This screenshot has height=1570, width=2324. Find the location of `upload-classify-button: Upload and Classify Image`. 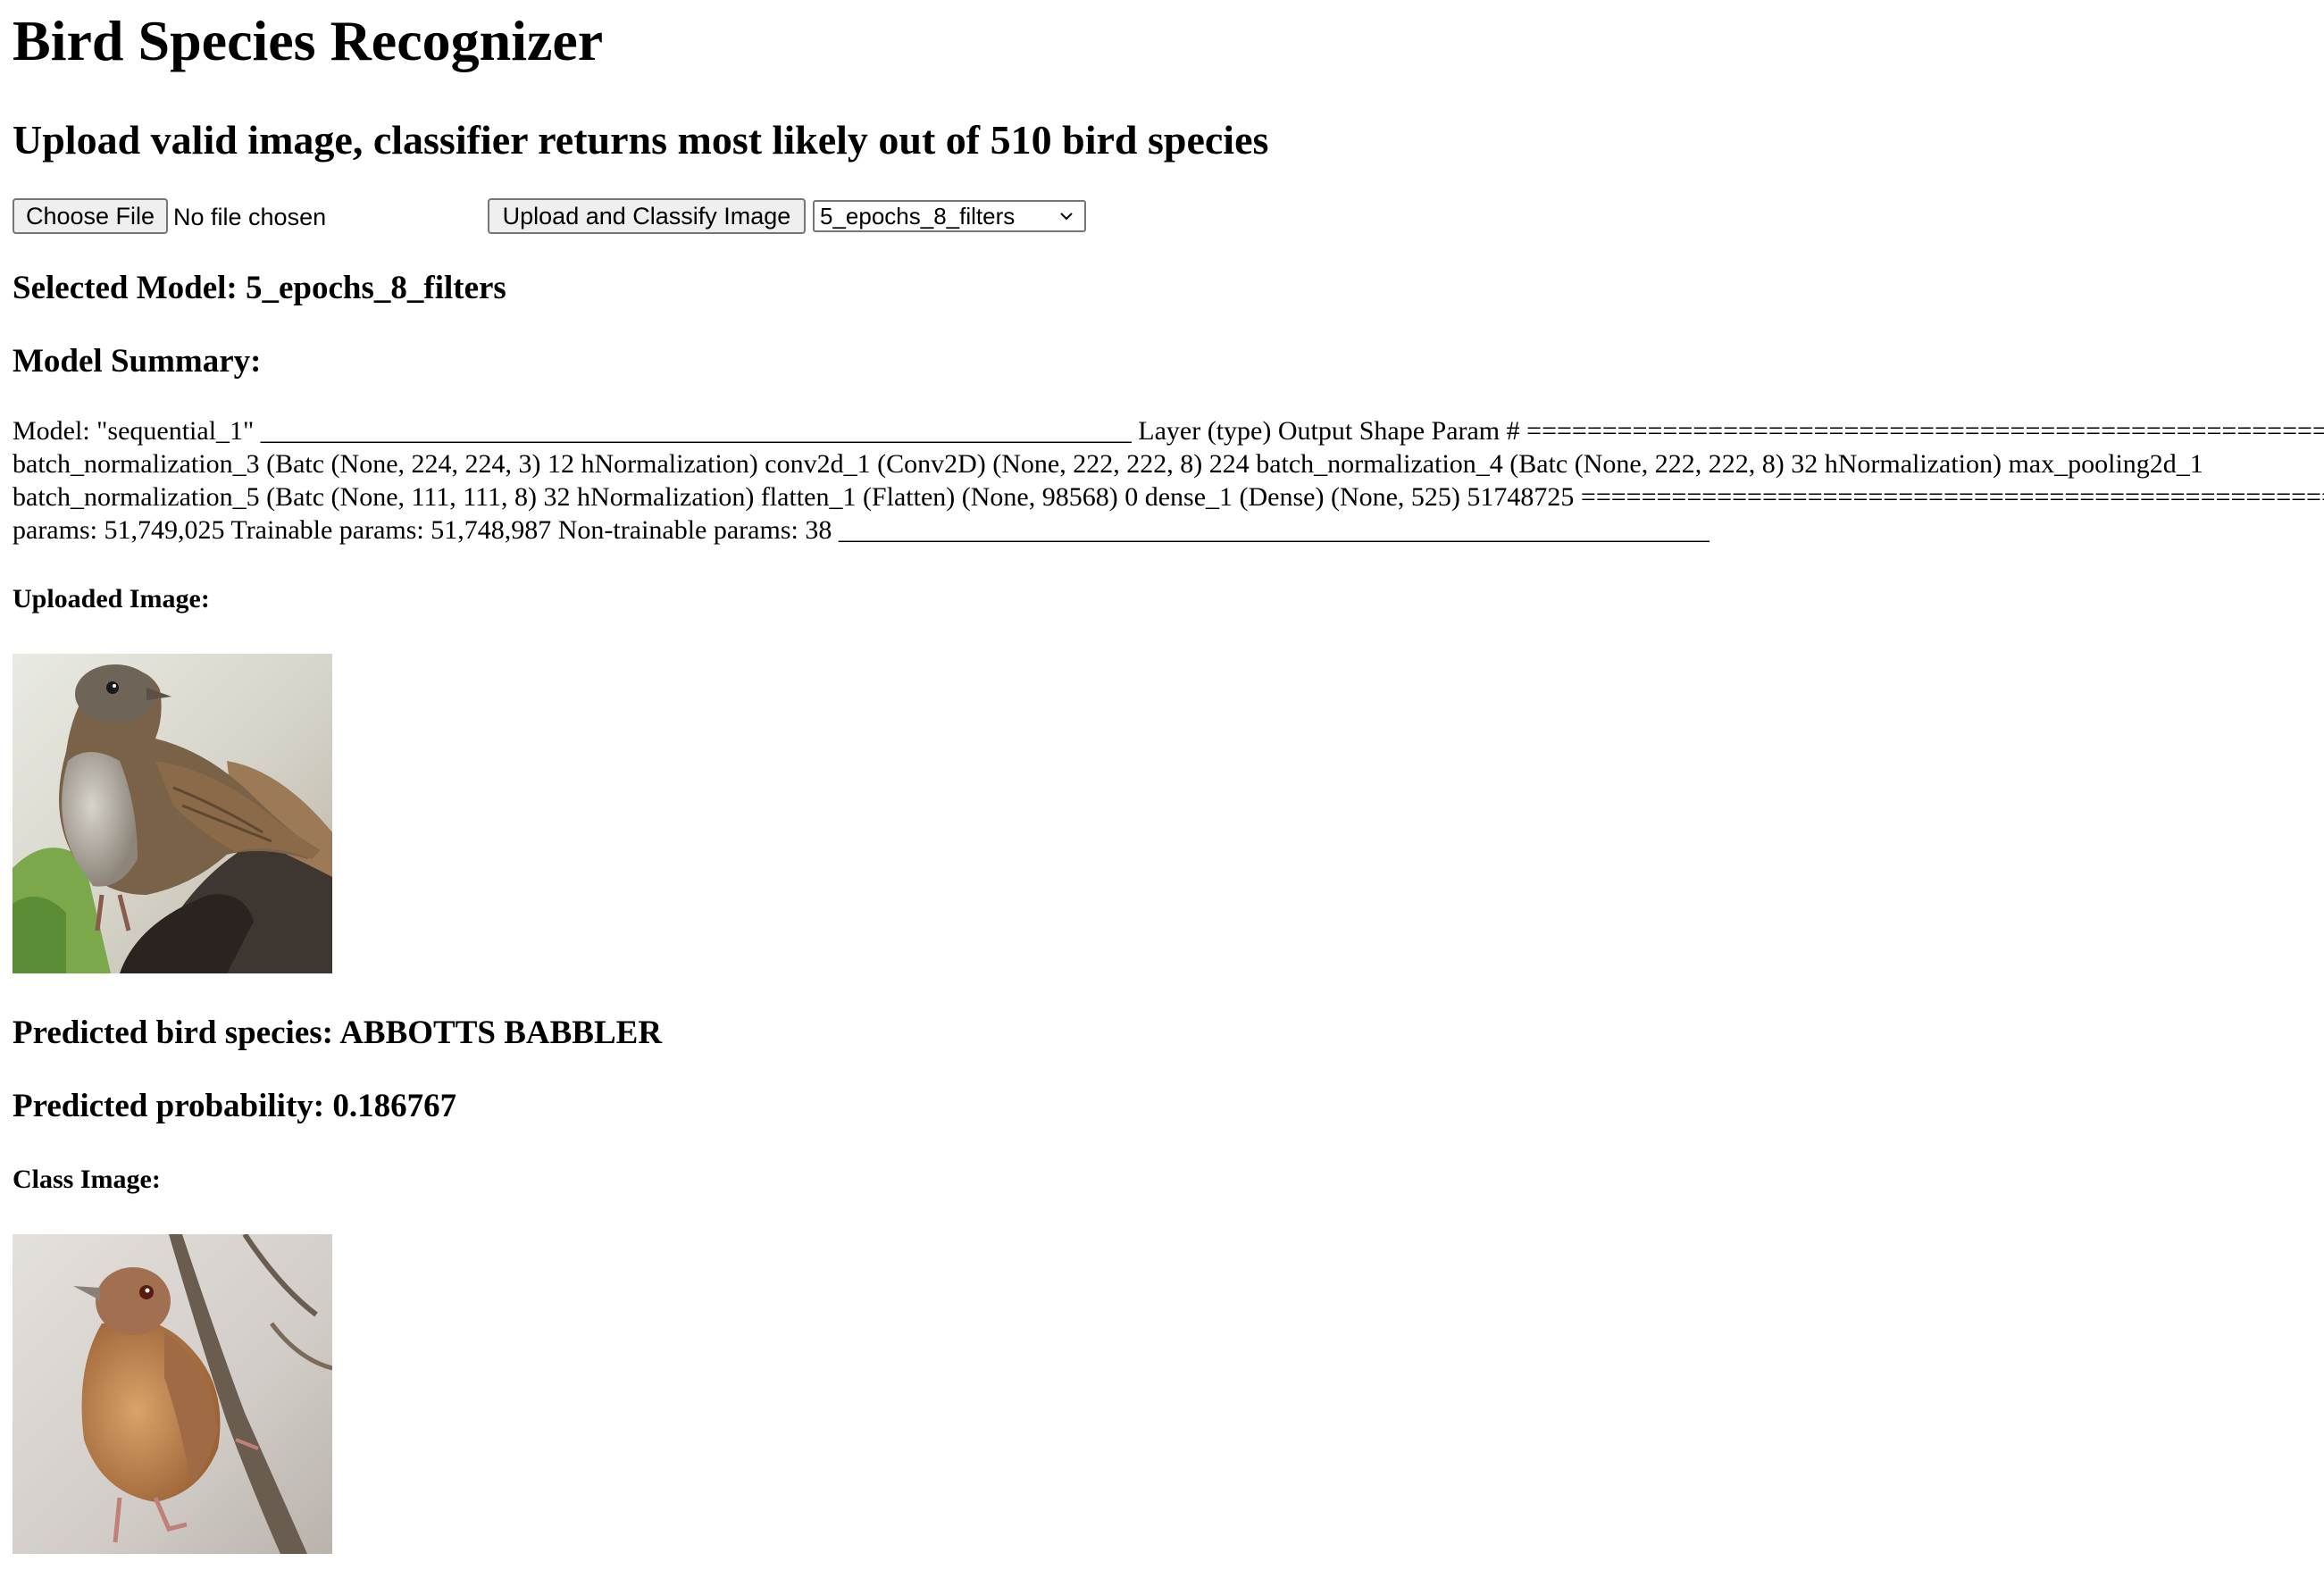

upload-classify-button: Upload and Classify Image is located at coordinates (647, 216).